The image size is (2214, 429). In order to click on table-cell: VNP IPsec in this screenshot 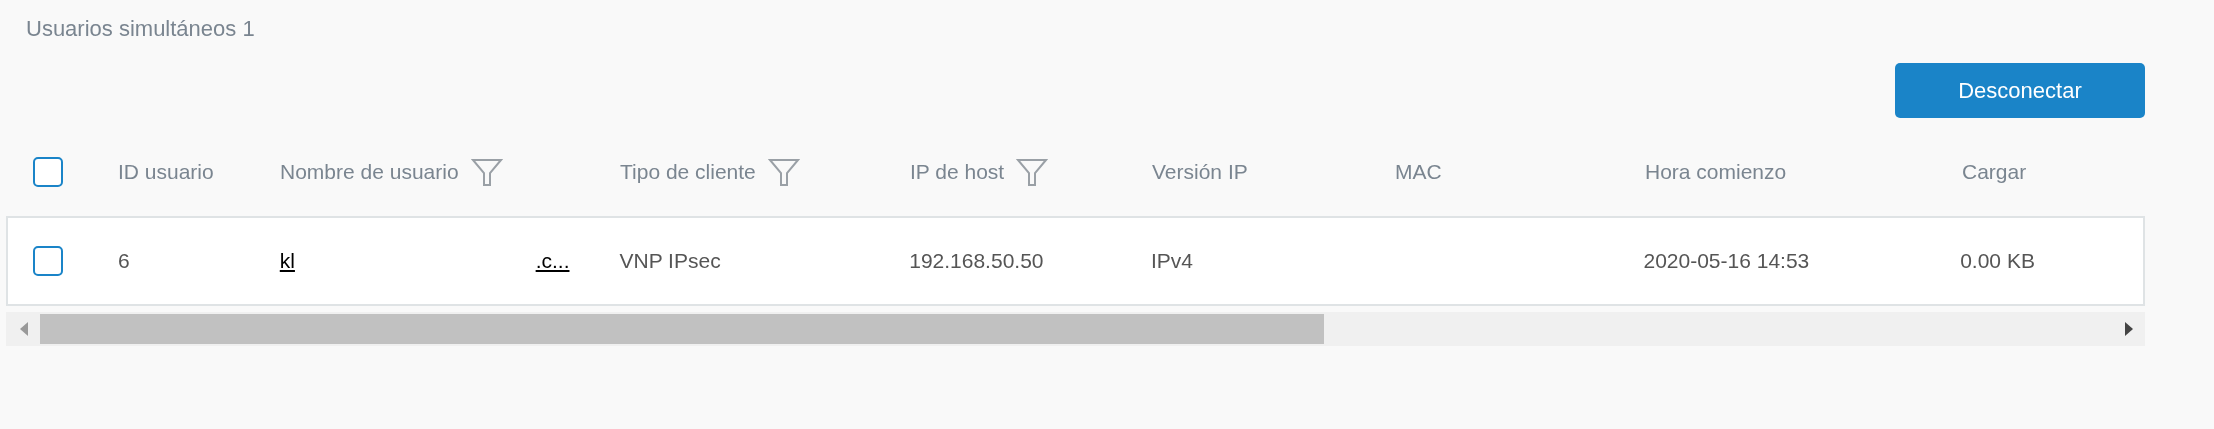, I will do `click(670, 261)`.